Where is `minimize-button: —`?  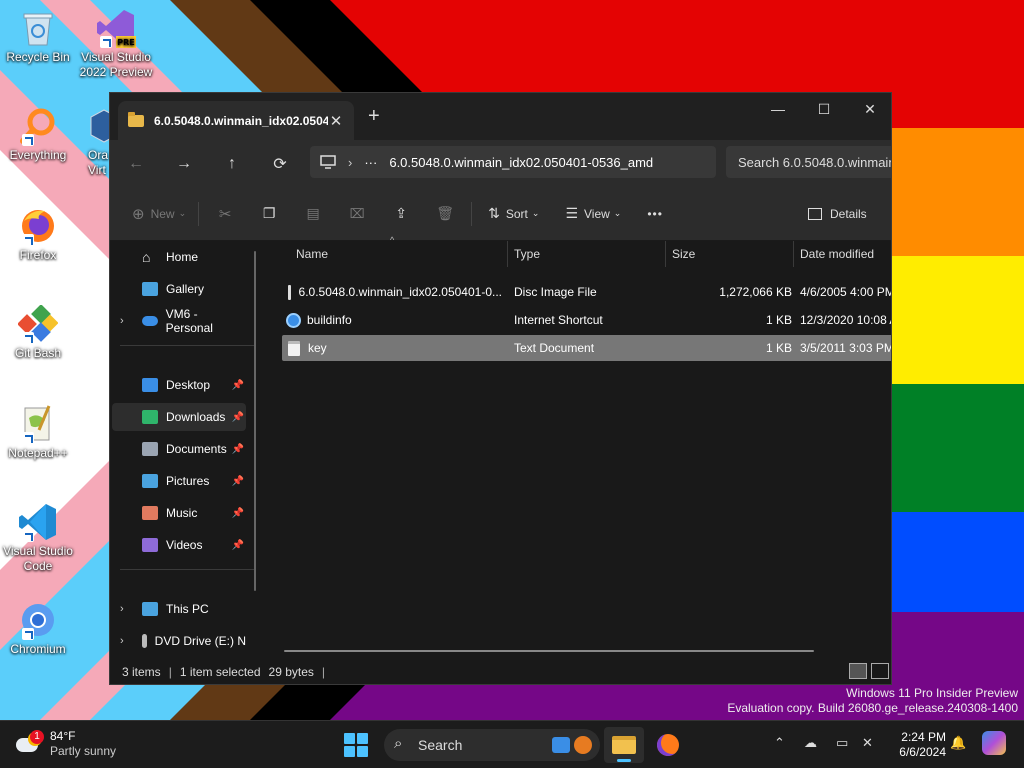
minimize-button: — is located at coordinates (778, 109).